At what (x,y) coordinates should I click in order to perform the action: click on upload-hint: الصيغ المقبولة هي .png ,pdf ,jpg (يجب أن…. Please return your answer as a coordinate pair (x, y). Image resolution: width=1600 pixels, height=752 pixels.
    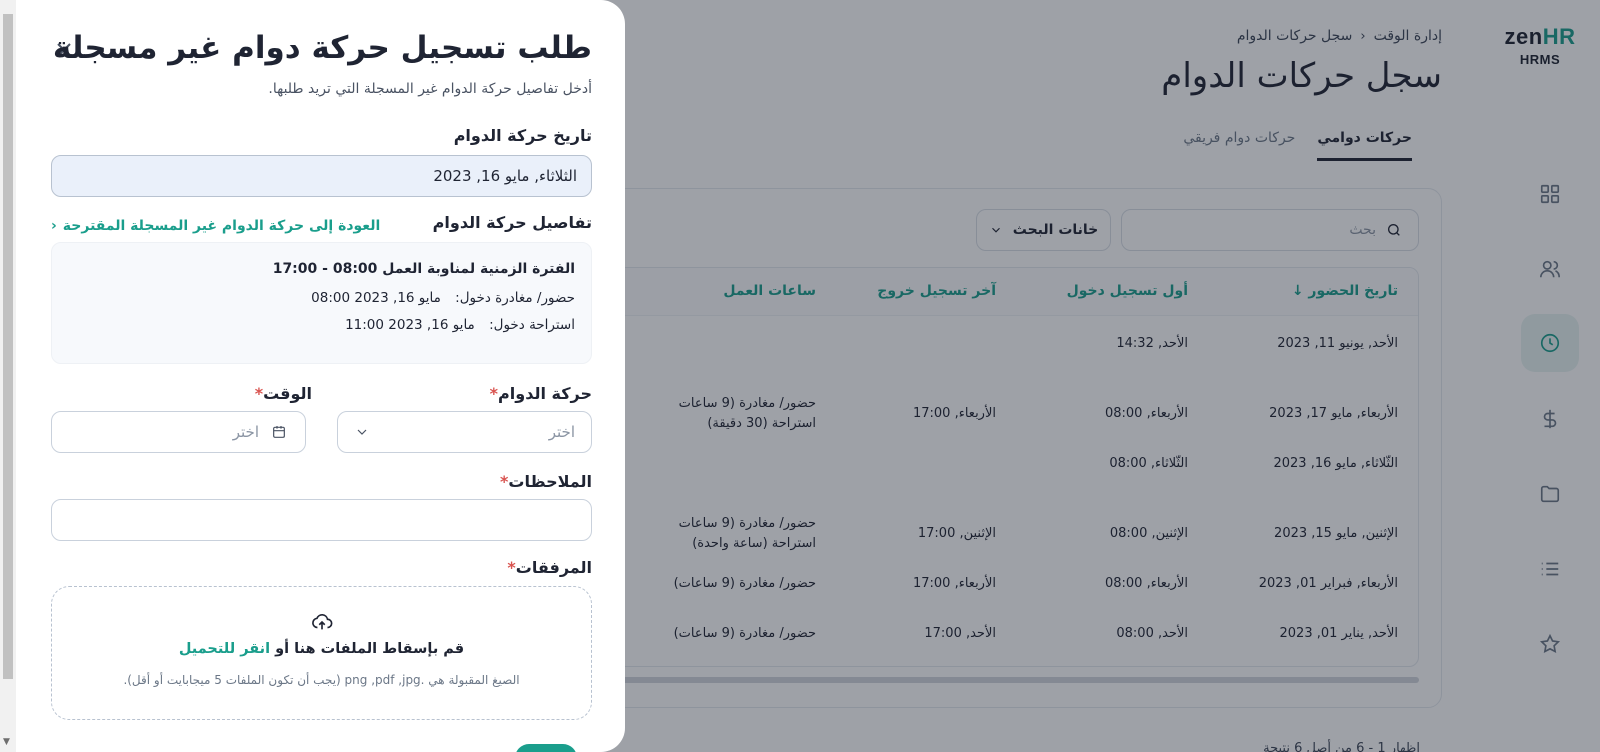
    Looking at the image, I should click on (321, 680).